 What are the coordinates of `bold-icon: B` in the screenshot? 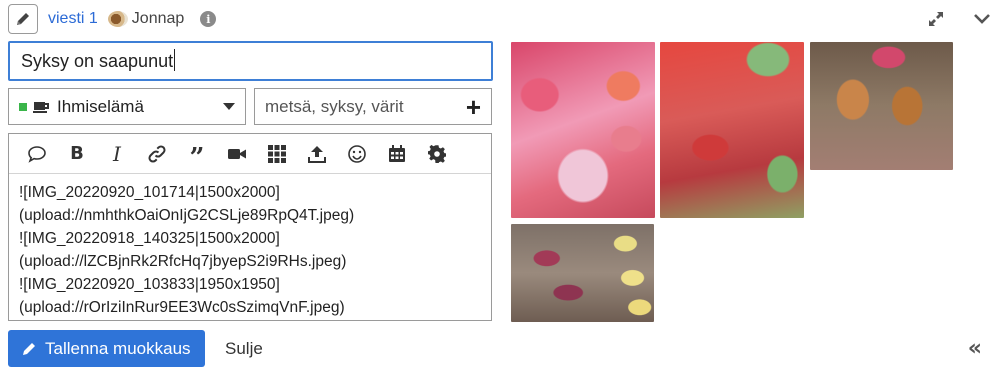 It's located at (77, 154).